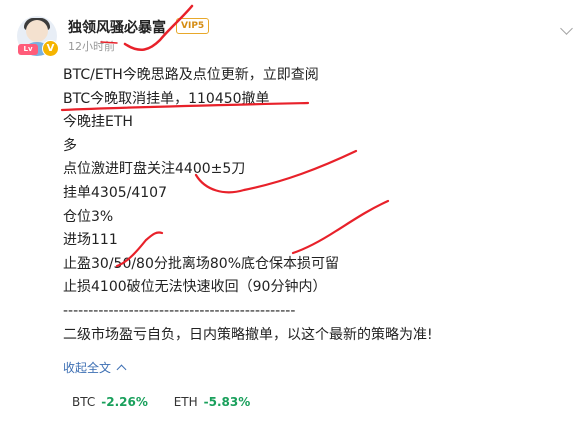 This screenshot has width=586, height=421. What do you see at coordinates (115, 192) in the screenshot?
I see `post-line: 挂单4305/4107` at bounding box center [115, 192].